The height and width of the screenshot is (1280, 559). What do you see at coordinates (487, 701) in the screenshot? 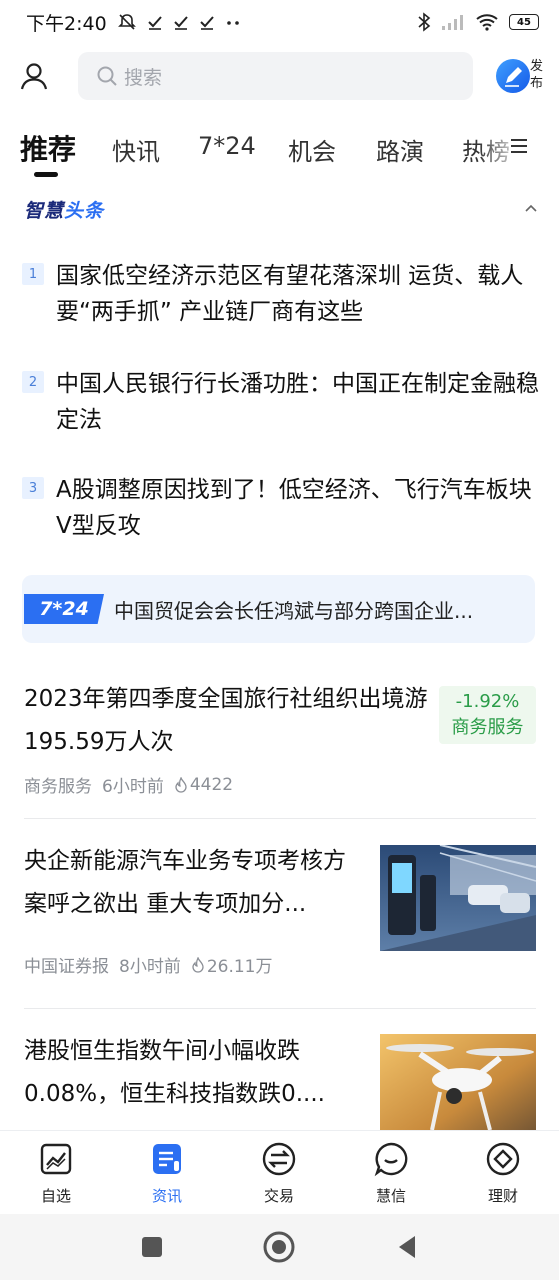
I see `sector-change-percent: -1.92%` at bounding box center [487, 701].